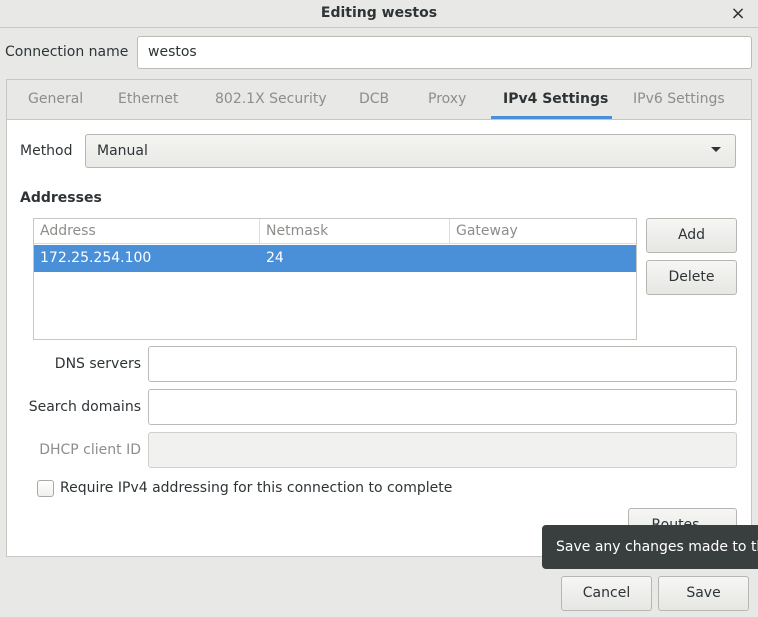 This screenshot has width=758, height=617. What do you see at coordinates (90, 450) in the screenshot?
I see `dhcp-client-id-label: DHCP client ID` at bounding box center [90, 450].